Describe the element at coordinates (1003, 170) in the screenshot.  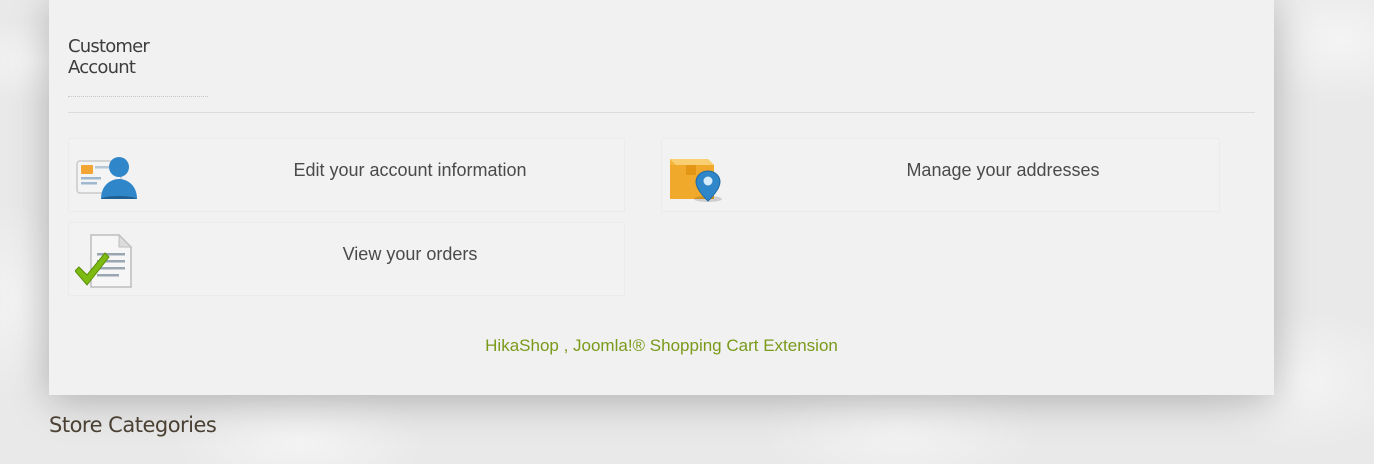
I see `manage-addresses-label: Manage your addresses` at that location.